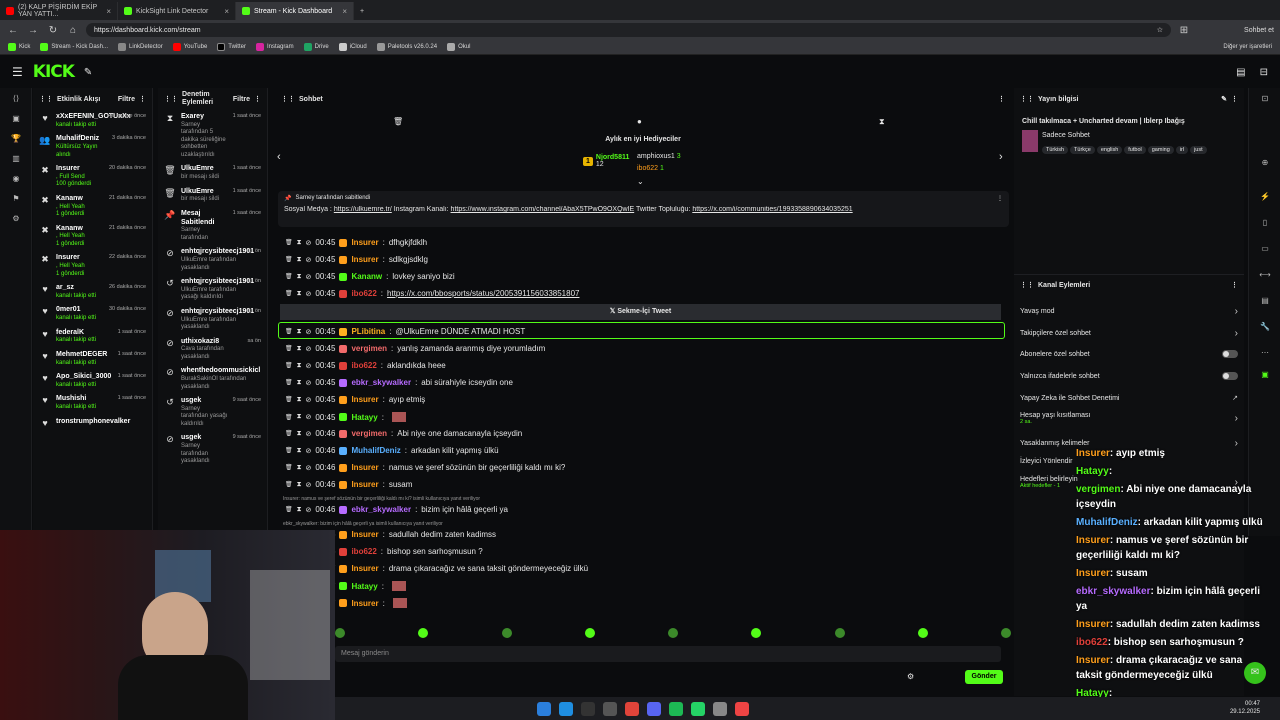  What do you see at coordinates (1264, 202) in the screenshot?
I see `rail-icon: ⚡` at bounding box center [1264, 202].